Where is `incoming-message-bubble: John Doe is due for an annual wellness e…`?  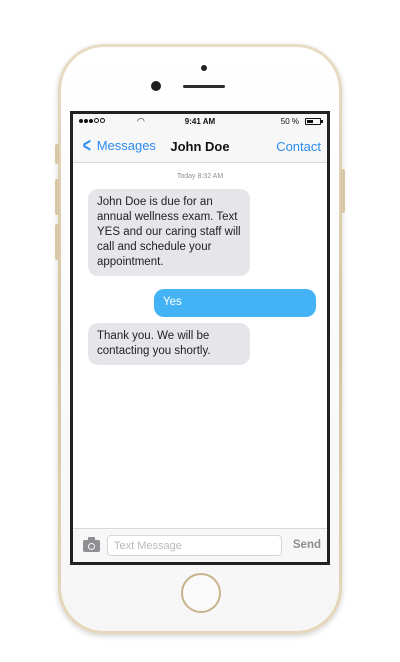
incoming-message-bubble: John Doe is due for an annual wellness e… is located at coordinates (169, 232).